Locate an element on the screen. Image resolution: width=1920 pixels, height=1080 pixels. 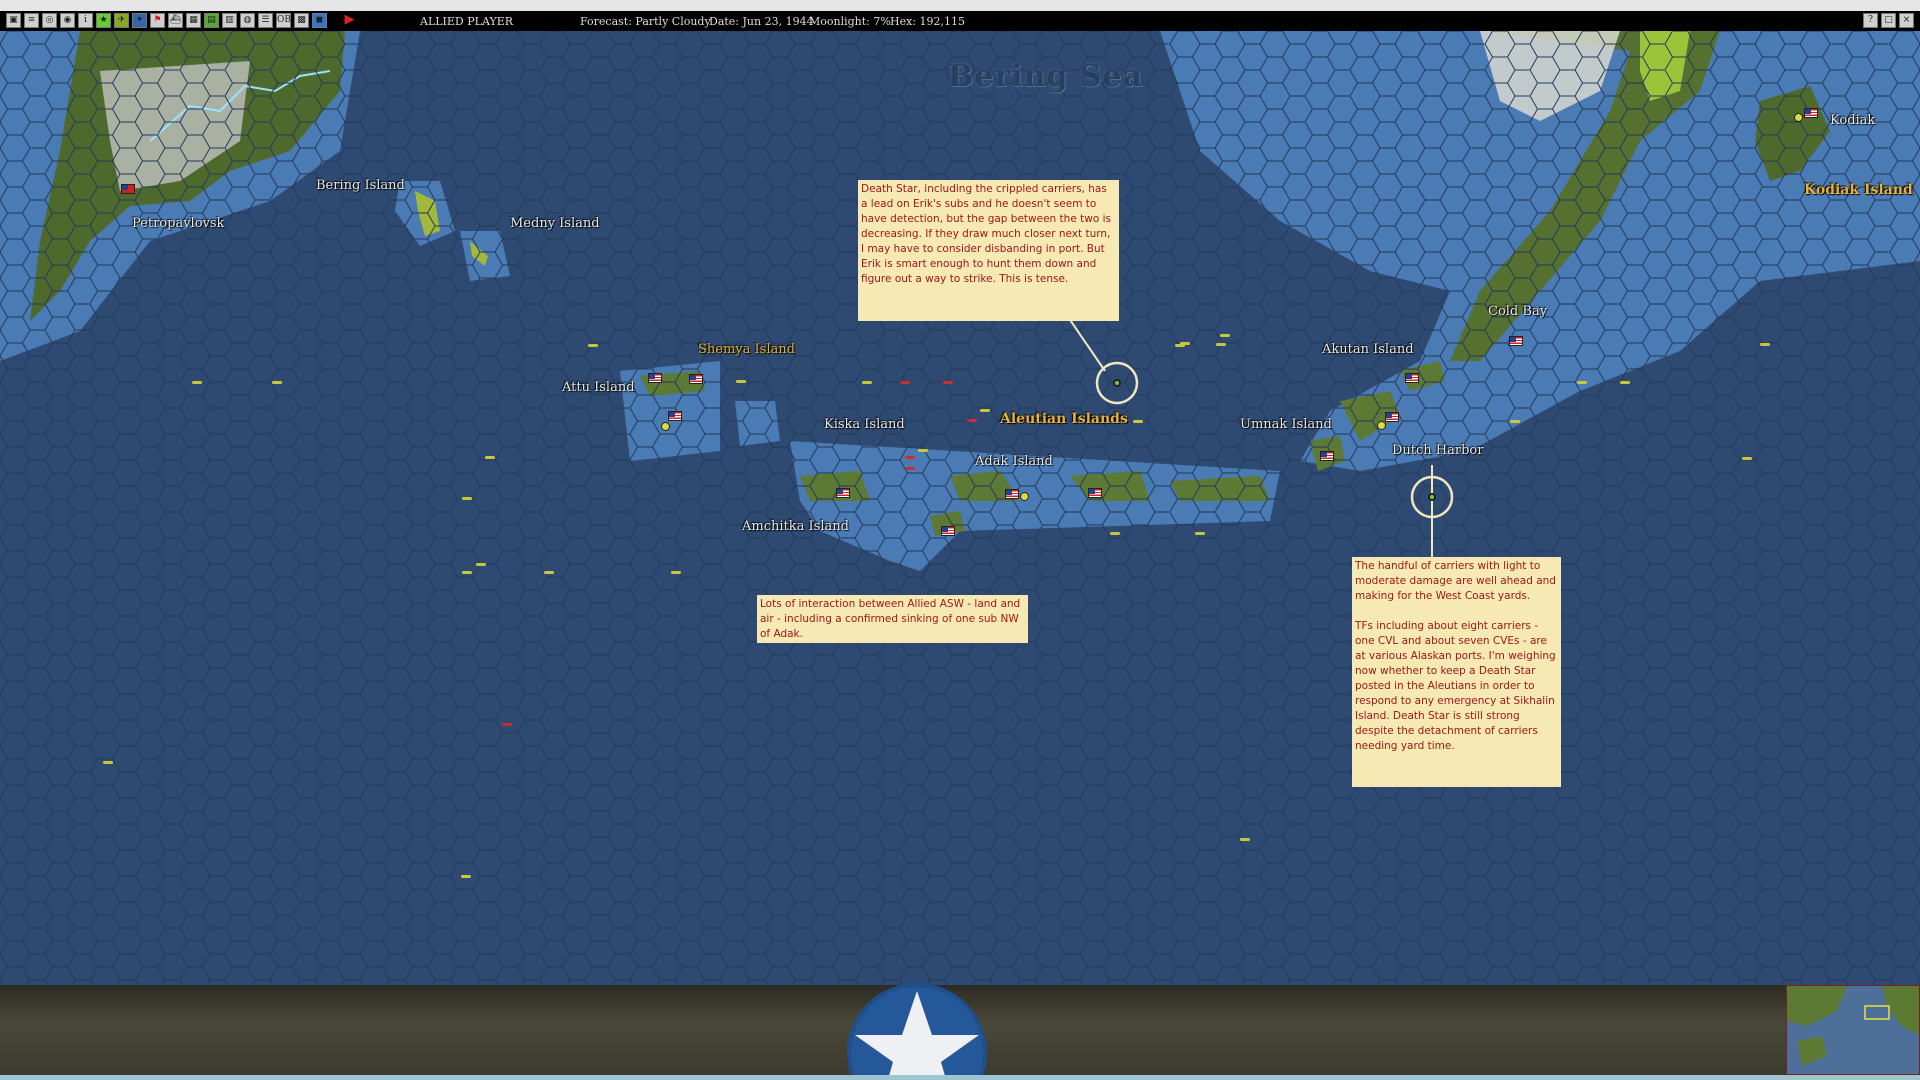
game-date: Date: Jun 23, 1944 is located at coordinates (761, 21).